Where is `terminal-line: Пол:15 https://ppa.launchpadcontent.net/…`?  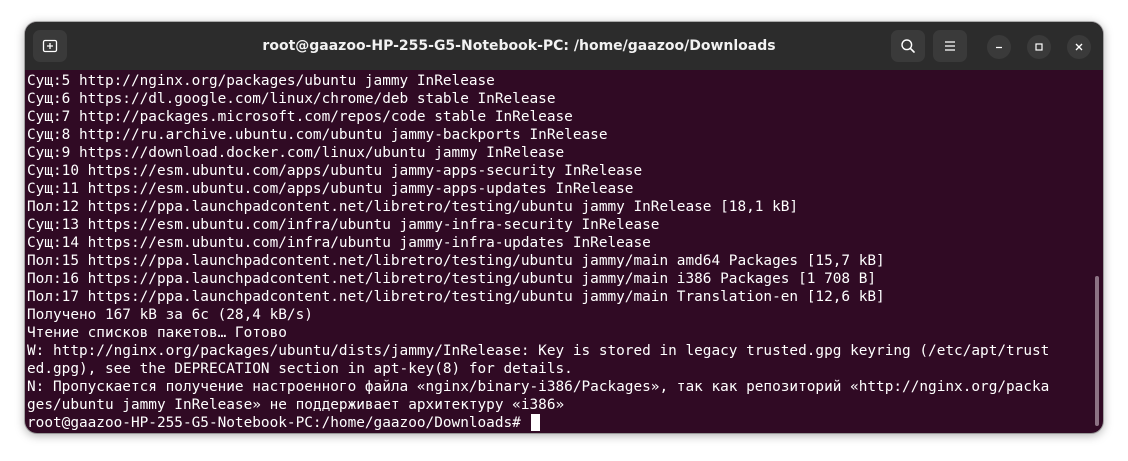
terminal-line: Пол:15 https://ppa.launchpadcontent.net/… is located at coordinates (456, 261).